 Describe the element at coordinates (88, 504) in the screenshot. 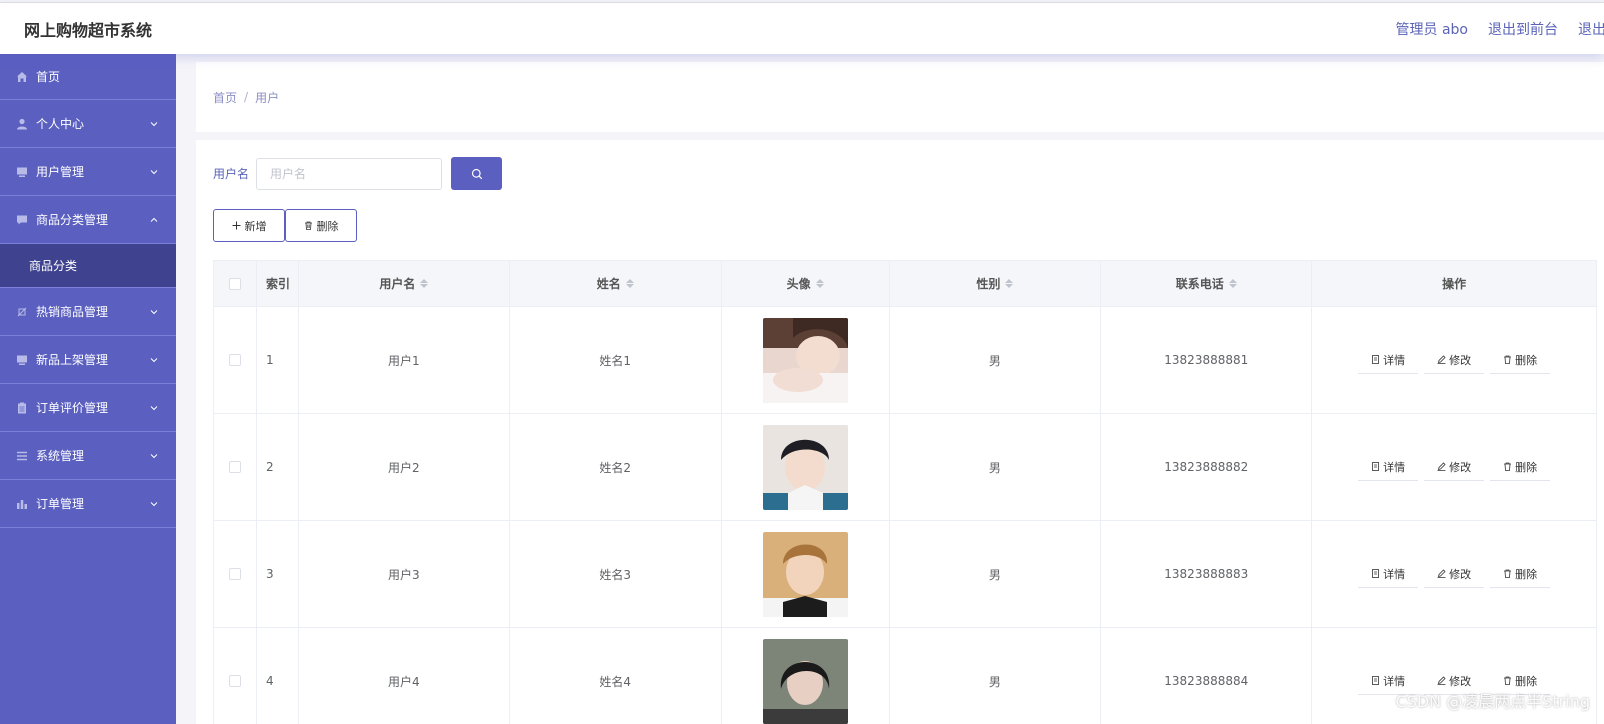

I see `sidebar-item-orders: 订单管理` at that location.